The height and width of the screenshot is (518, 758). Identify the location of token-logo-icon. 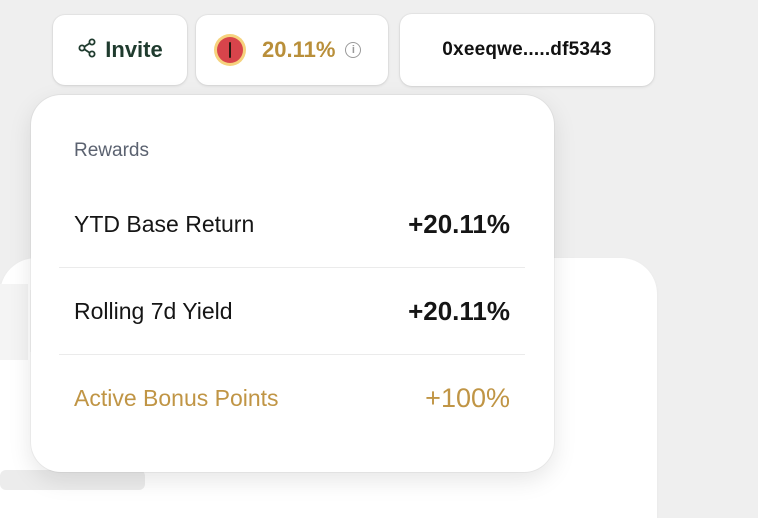
(230, 50).